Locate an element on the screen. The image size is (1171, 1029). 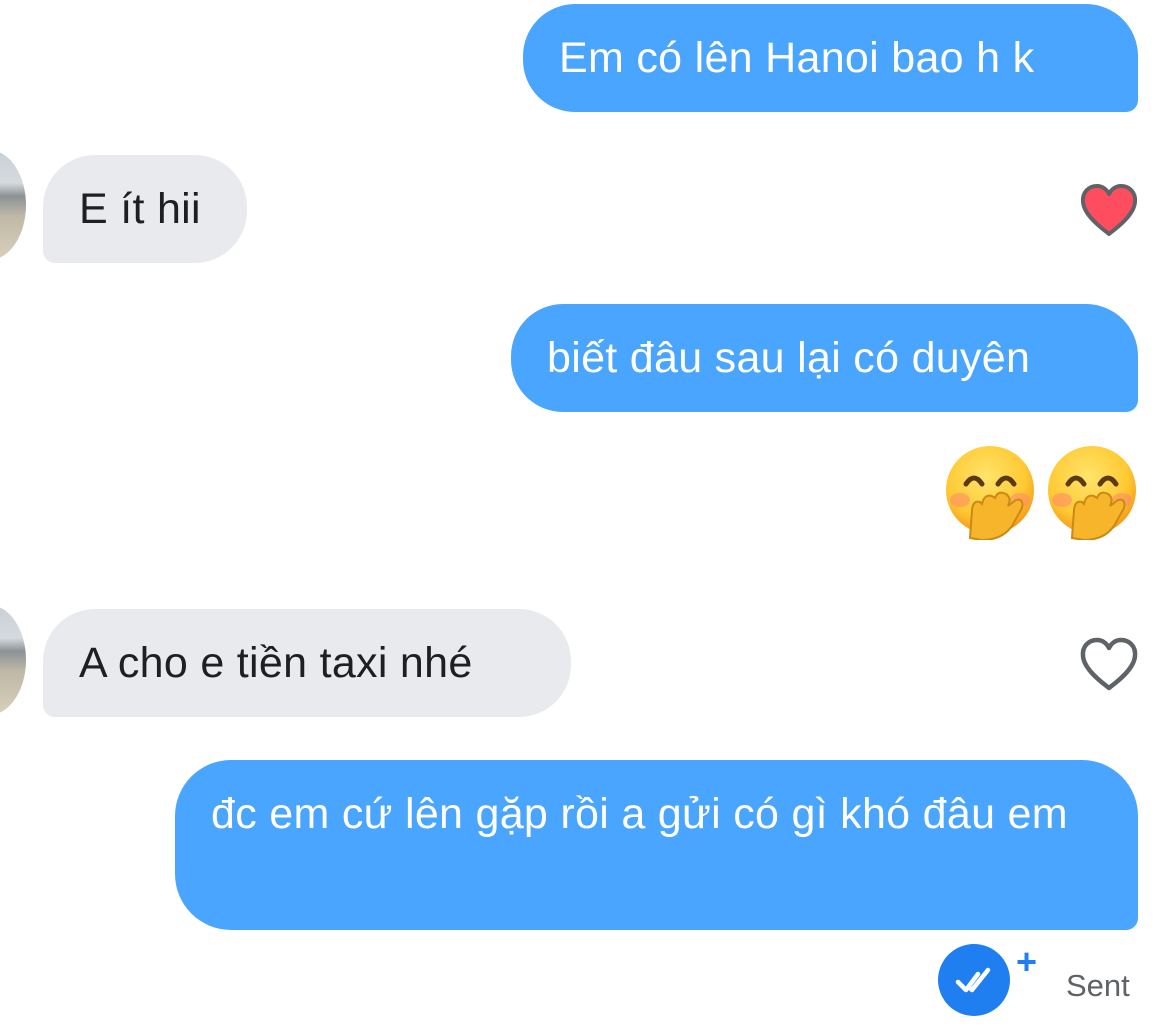
double-check-icon is located at coordinates (974, 980).